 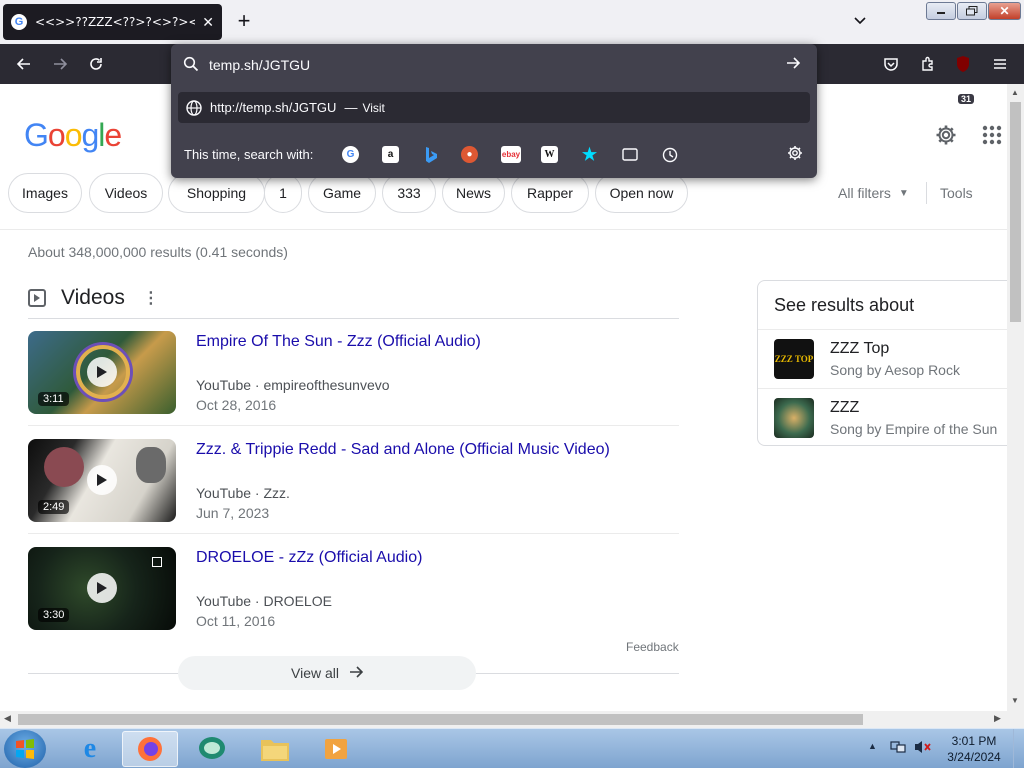 What do you see at coordinates (891, 64) in the screenshot?
I see `pocket-button` at bounding box center [891, 64].